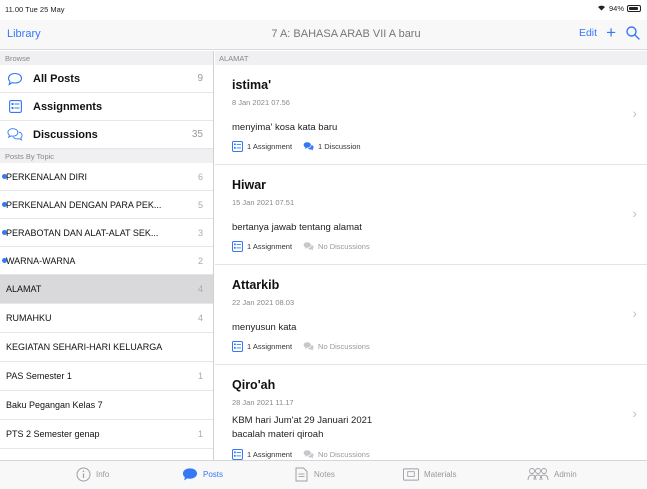 The image size is (647, 489). Describe the element at coordinates (633, 33) in the screenshot. I see `search-icon` at that location.